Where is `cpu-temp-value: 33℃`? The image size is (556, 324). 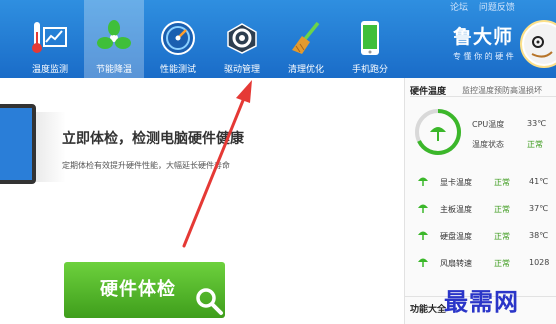 cpu-temp-value: 33℃ is located at coordinates (537, 123).